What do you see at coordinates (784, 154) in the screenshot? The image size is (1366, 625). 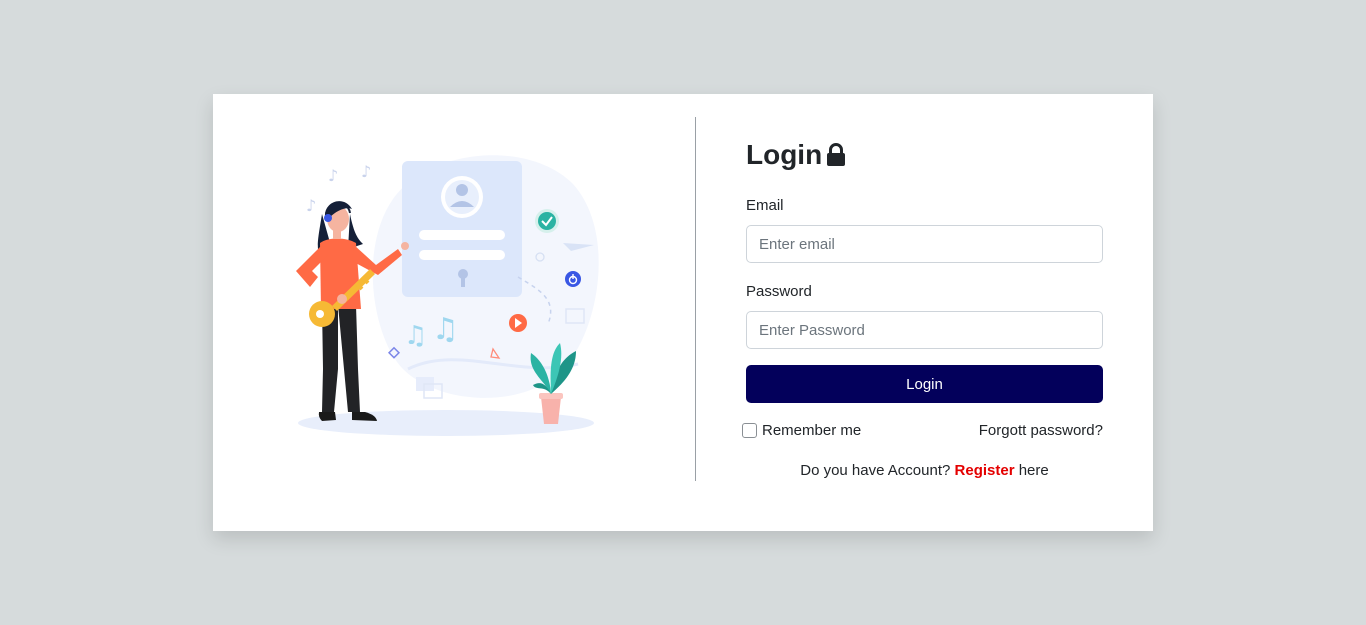 I see `login-heading: Login` at bounding box center [784, 154].